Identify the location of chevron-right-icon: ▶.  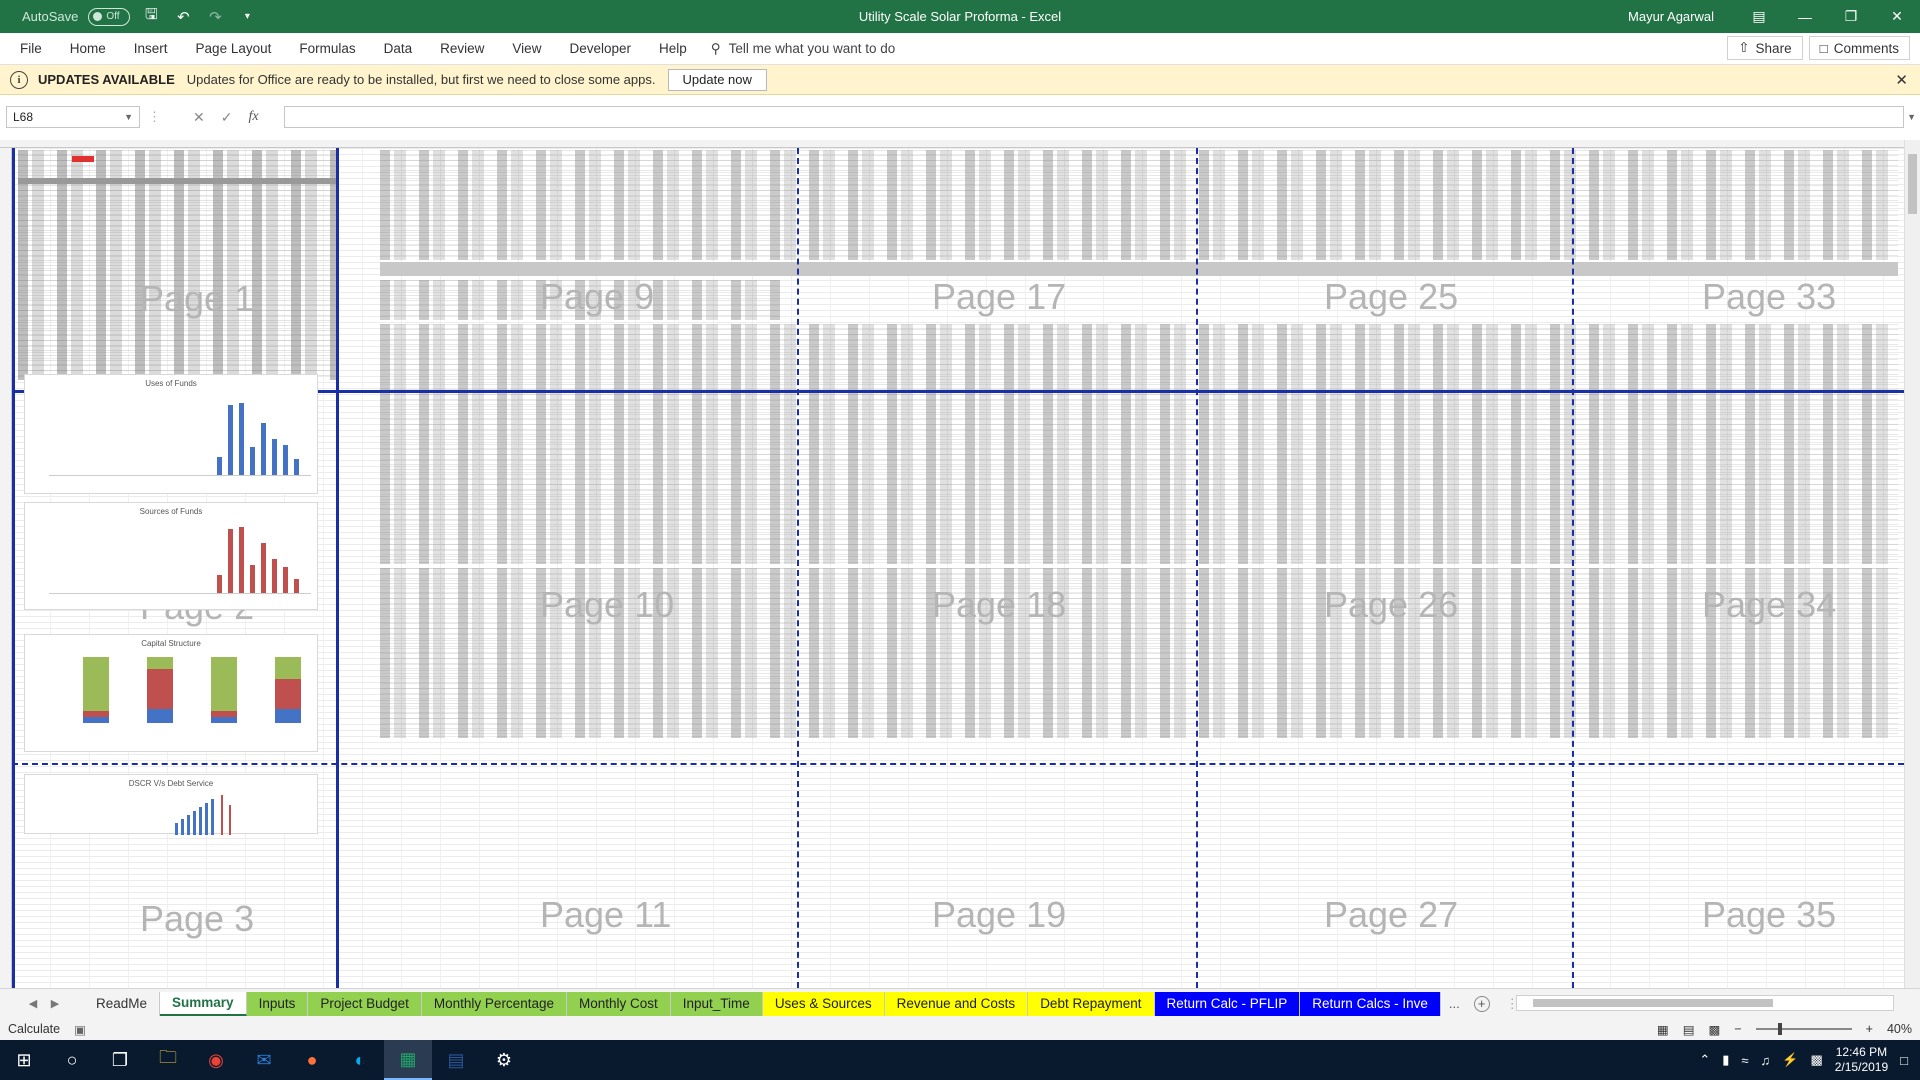
(55, 1003).